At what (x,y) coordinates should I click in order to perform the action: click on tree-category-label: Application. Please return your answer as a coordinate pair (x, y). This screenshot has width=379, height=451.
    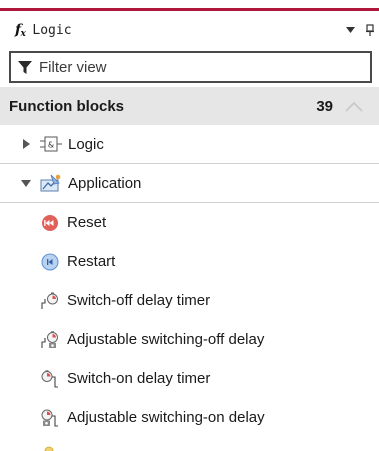
    Looking at the image, I should click on (105, 183).